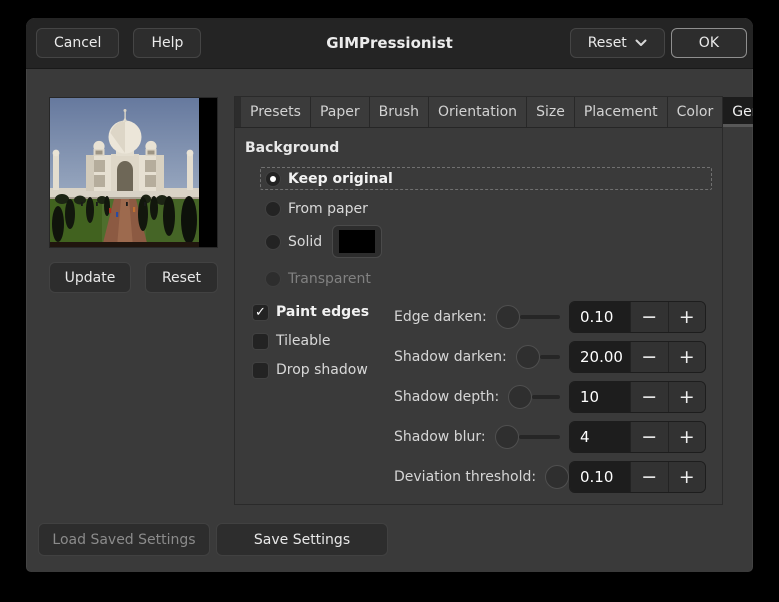  Describe the element at coordinates (738, 112) in the screenshot. I see `tab-general: General` at that location.